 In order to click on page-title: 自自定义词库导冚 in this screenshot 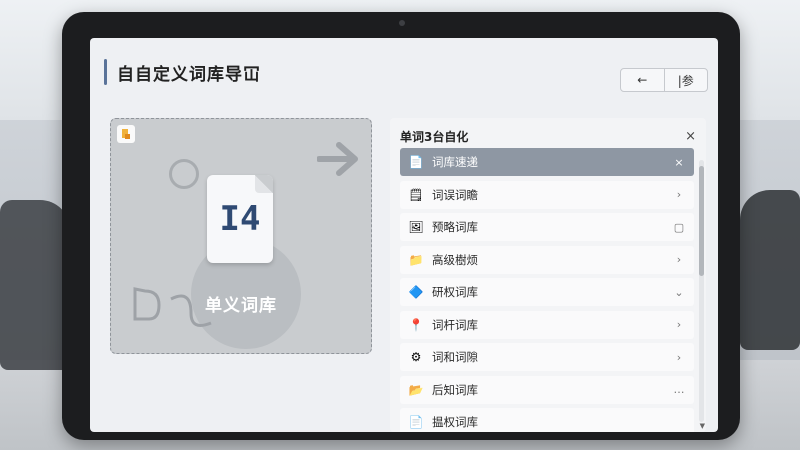, I will do `click(189, 74)`.